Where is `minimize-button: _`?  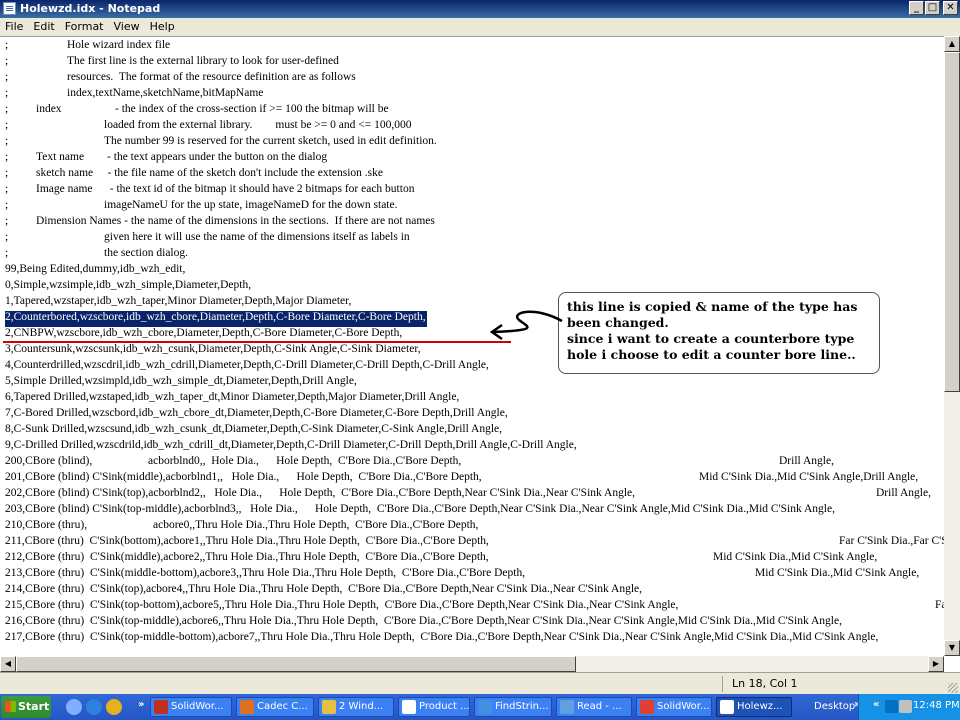 minimize-button: _ is located at coordinates (916, 8).